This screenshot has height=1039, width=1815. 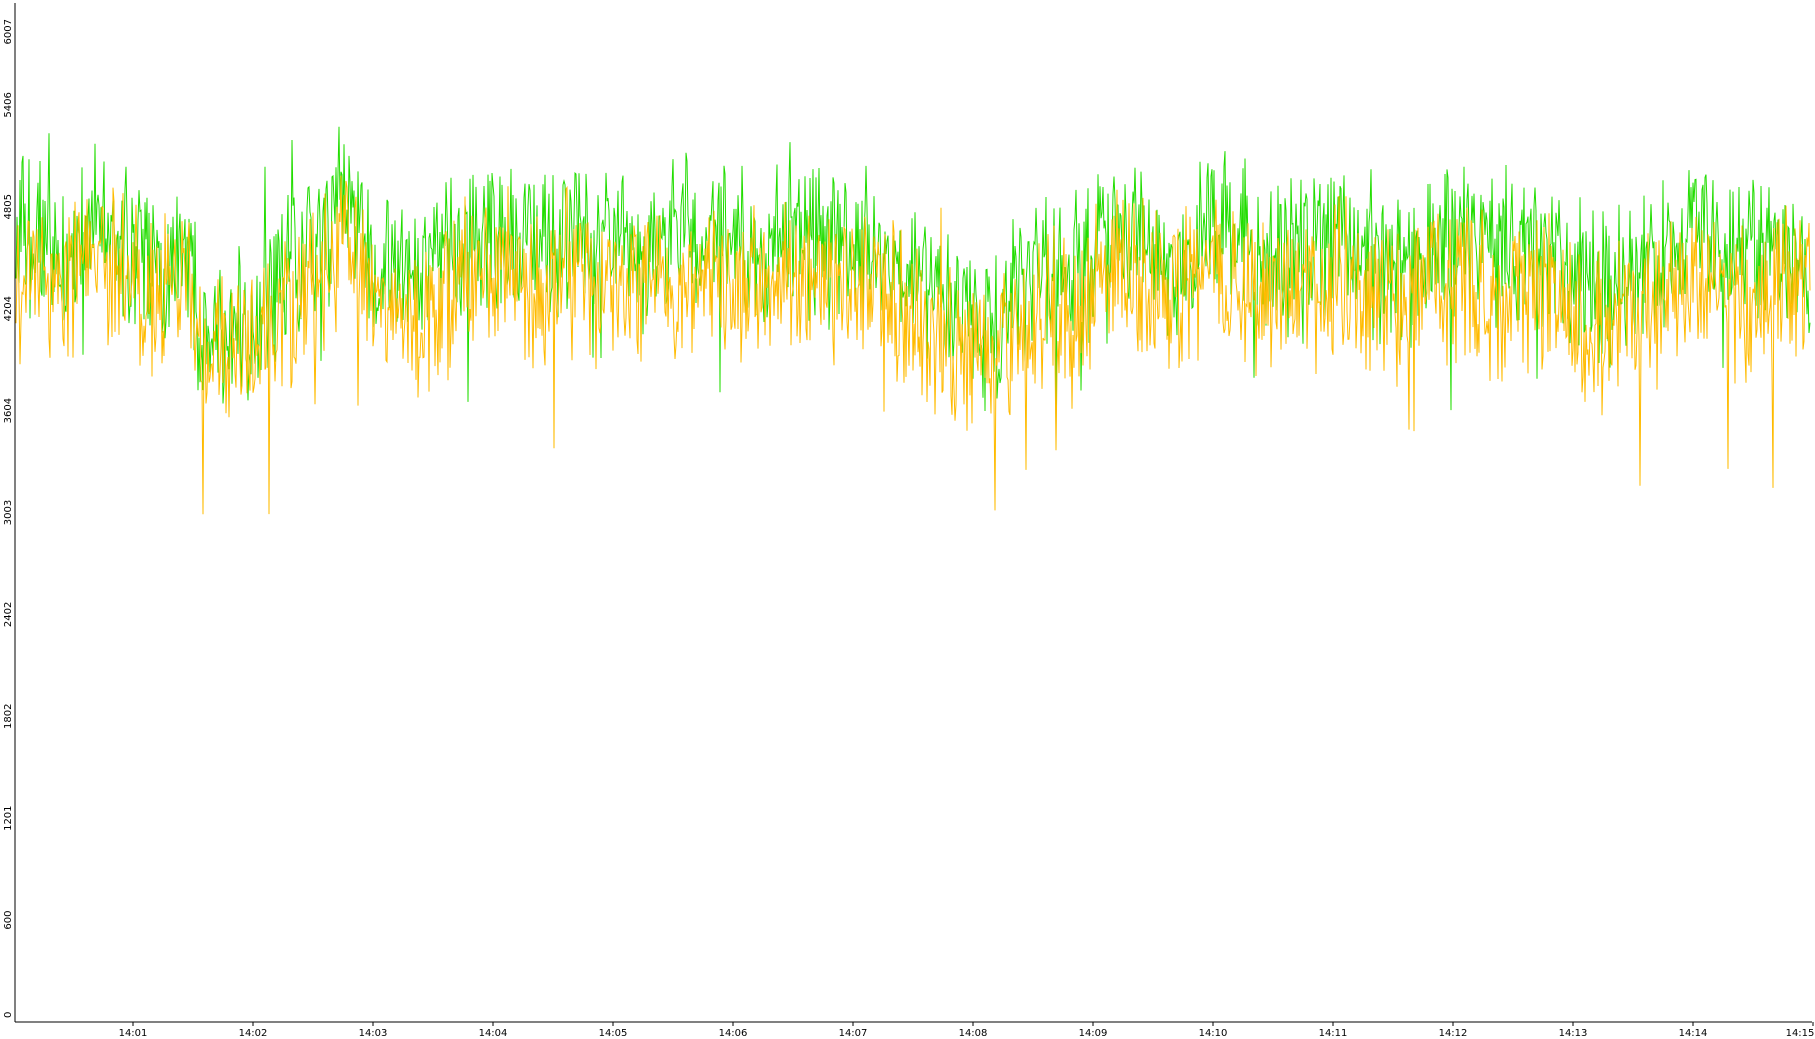 I want to click on x-tick-label: 14:15, so click(x=1800, y=1033).